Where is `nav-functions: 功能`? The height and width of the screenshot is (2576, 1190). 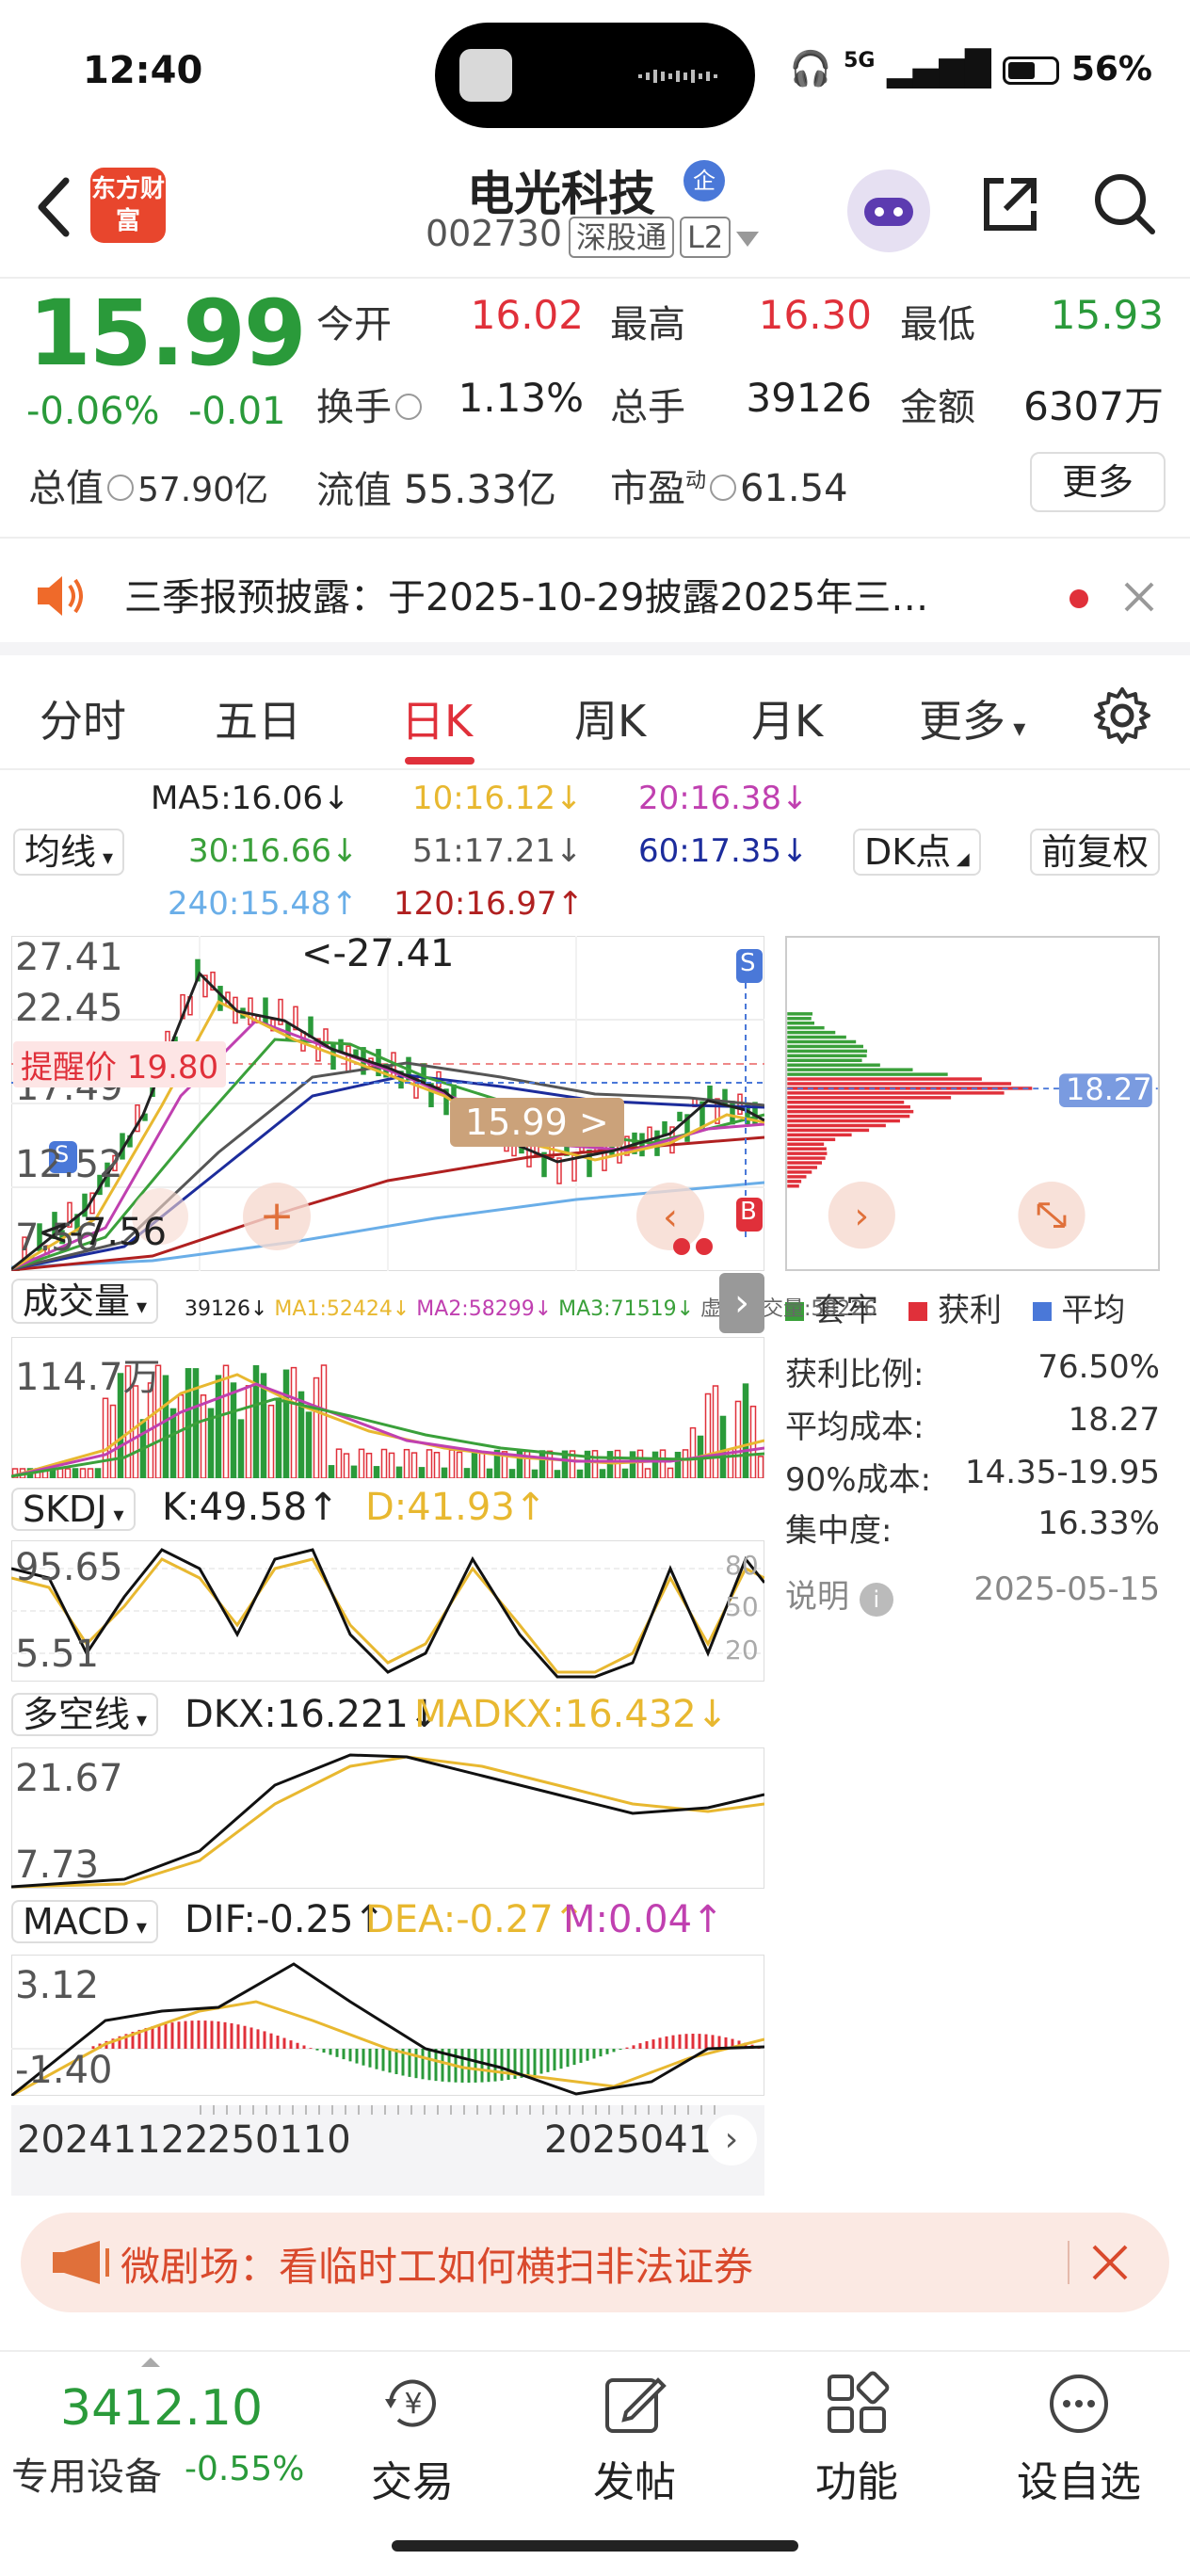
nav-functions: 功能 is located at coordinates (857, 2439).